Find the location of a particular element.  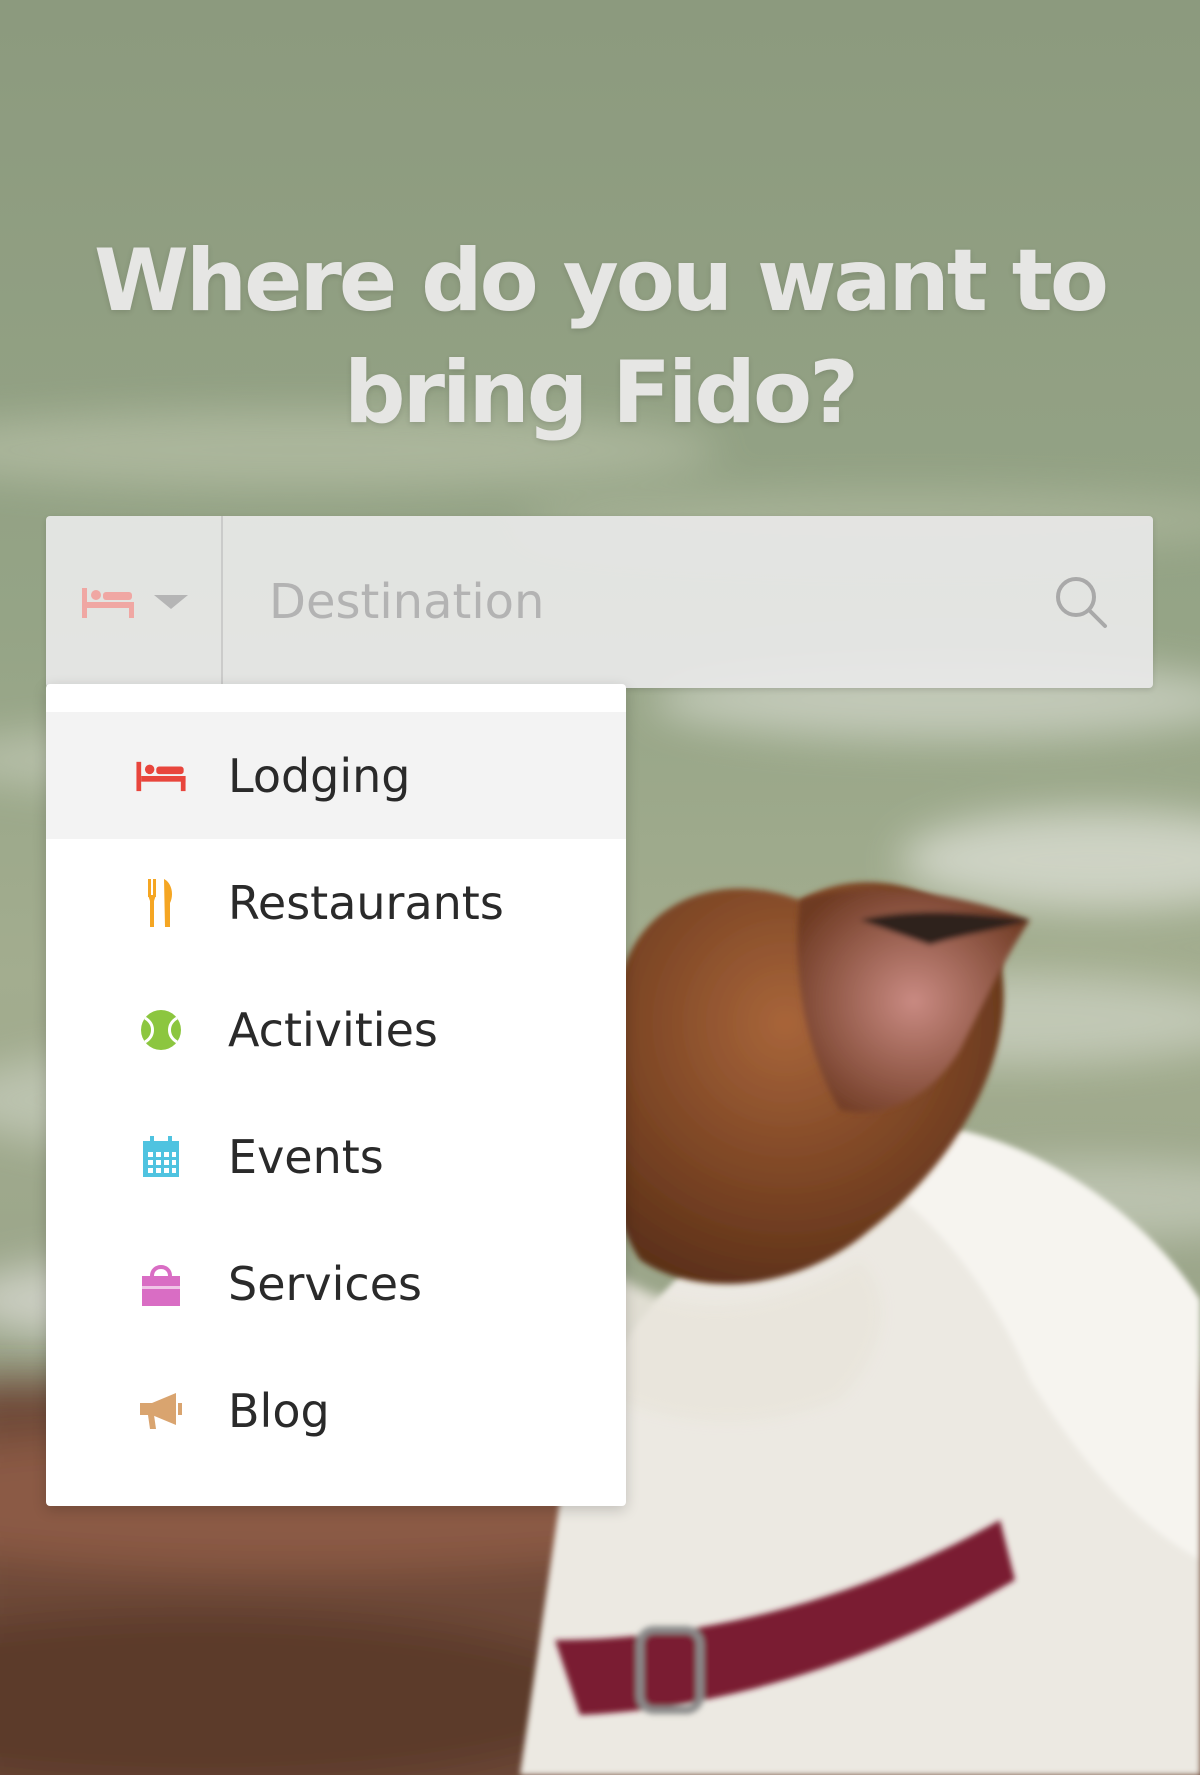

search-bar is located at coordinates (599, 602).